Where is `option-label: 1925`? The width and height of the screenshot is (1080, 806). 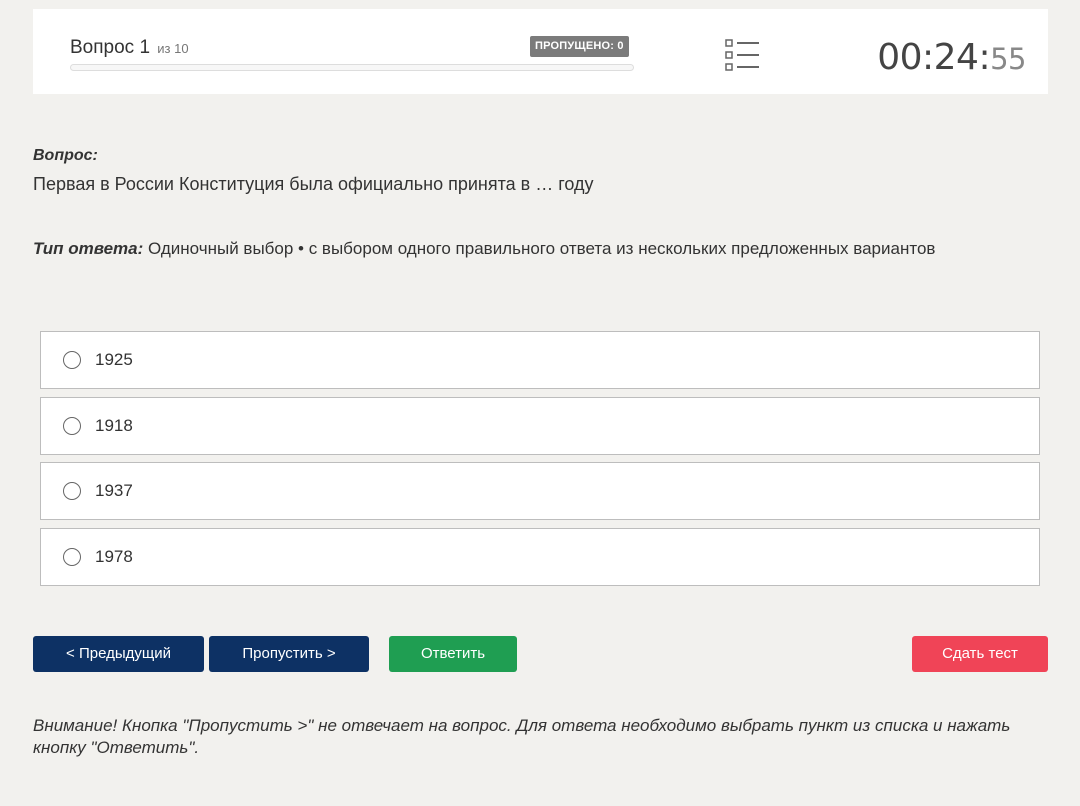
option-label: 1925 is located at coordinates (114, 359).